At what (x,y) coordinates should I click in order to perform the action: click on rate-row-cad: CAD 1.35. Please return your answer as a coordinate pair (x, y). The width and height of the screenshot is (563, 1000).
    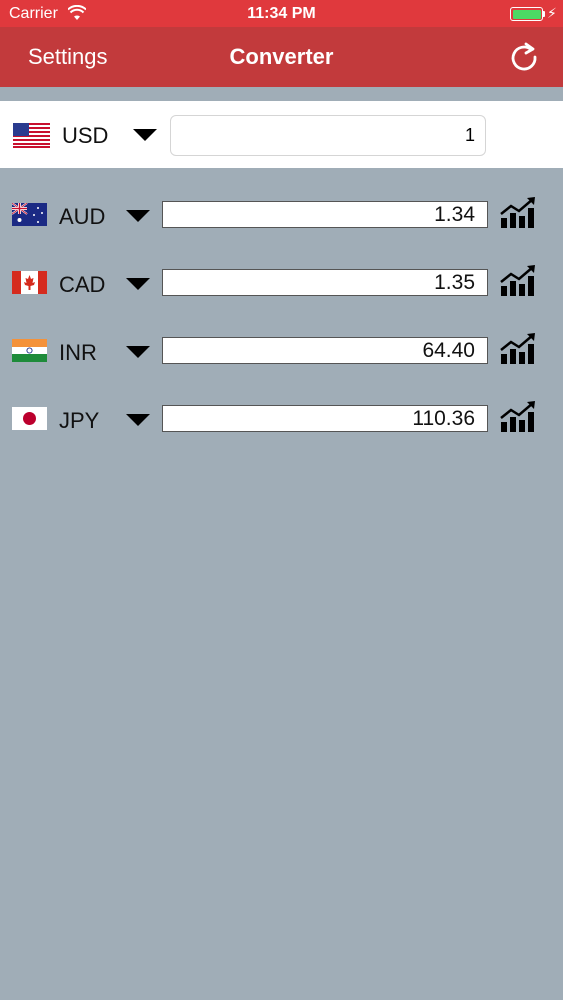
    Looking at the image, I should click on (281, 284).